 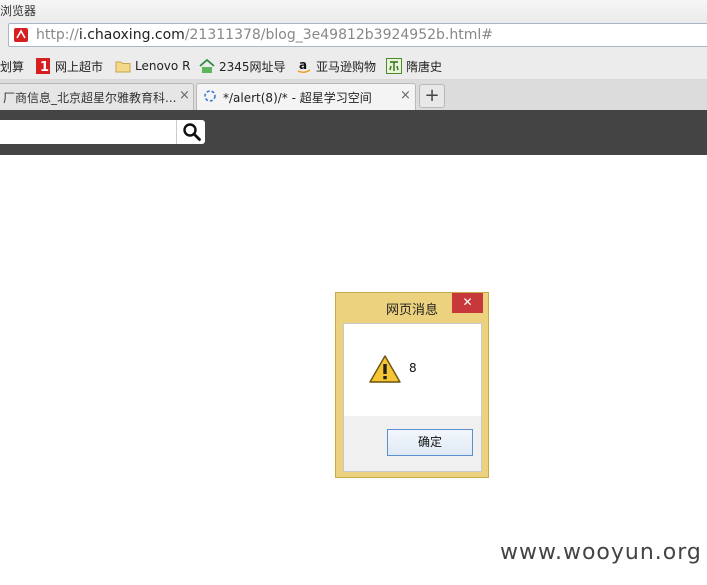 I want to click on bookmark-label: 隋唐史, so click(x=424, y=66).